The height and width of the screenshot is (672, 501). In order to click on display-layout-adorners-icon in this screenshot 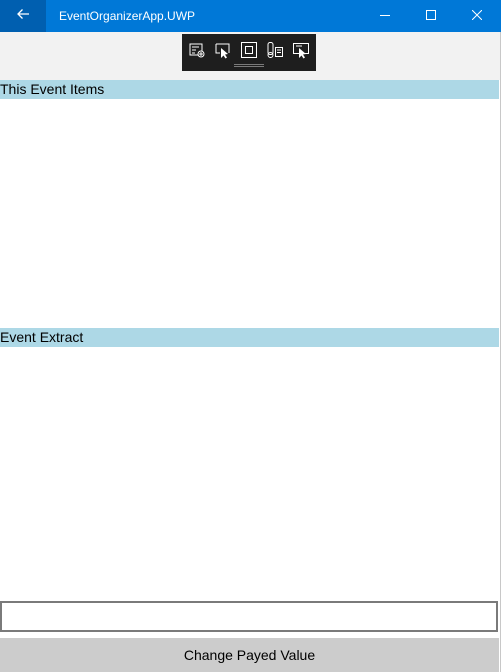, I will do `click(249, 50)`.